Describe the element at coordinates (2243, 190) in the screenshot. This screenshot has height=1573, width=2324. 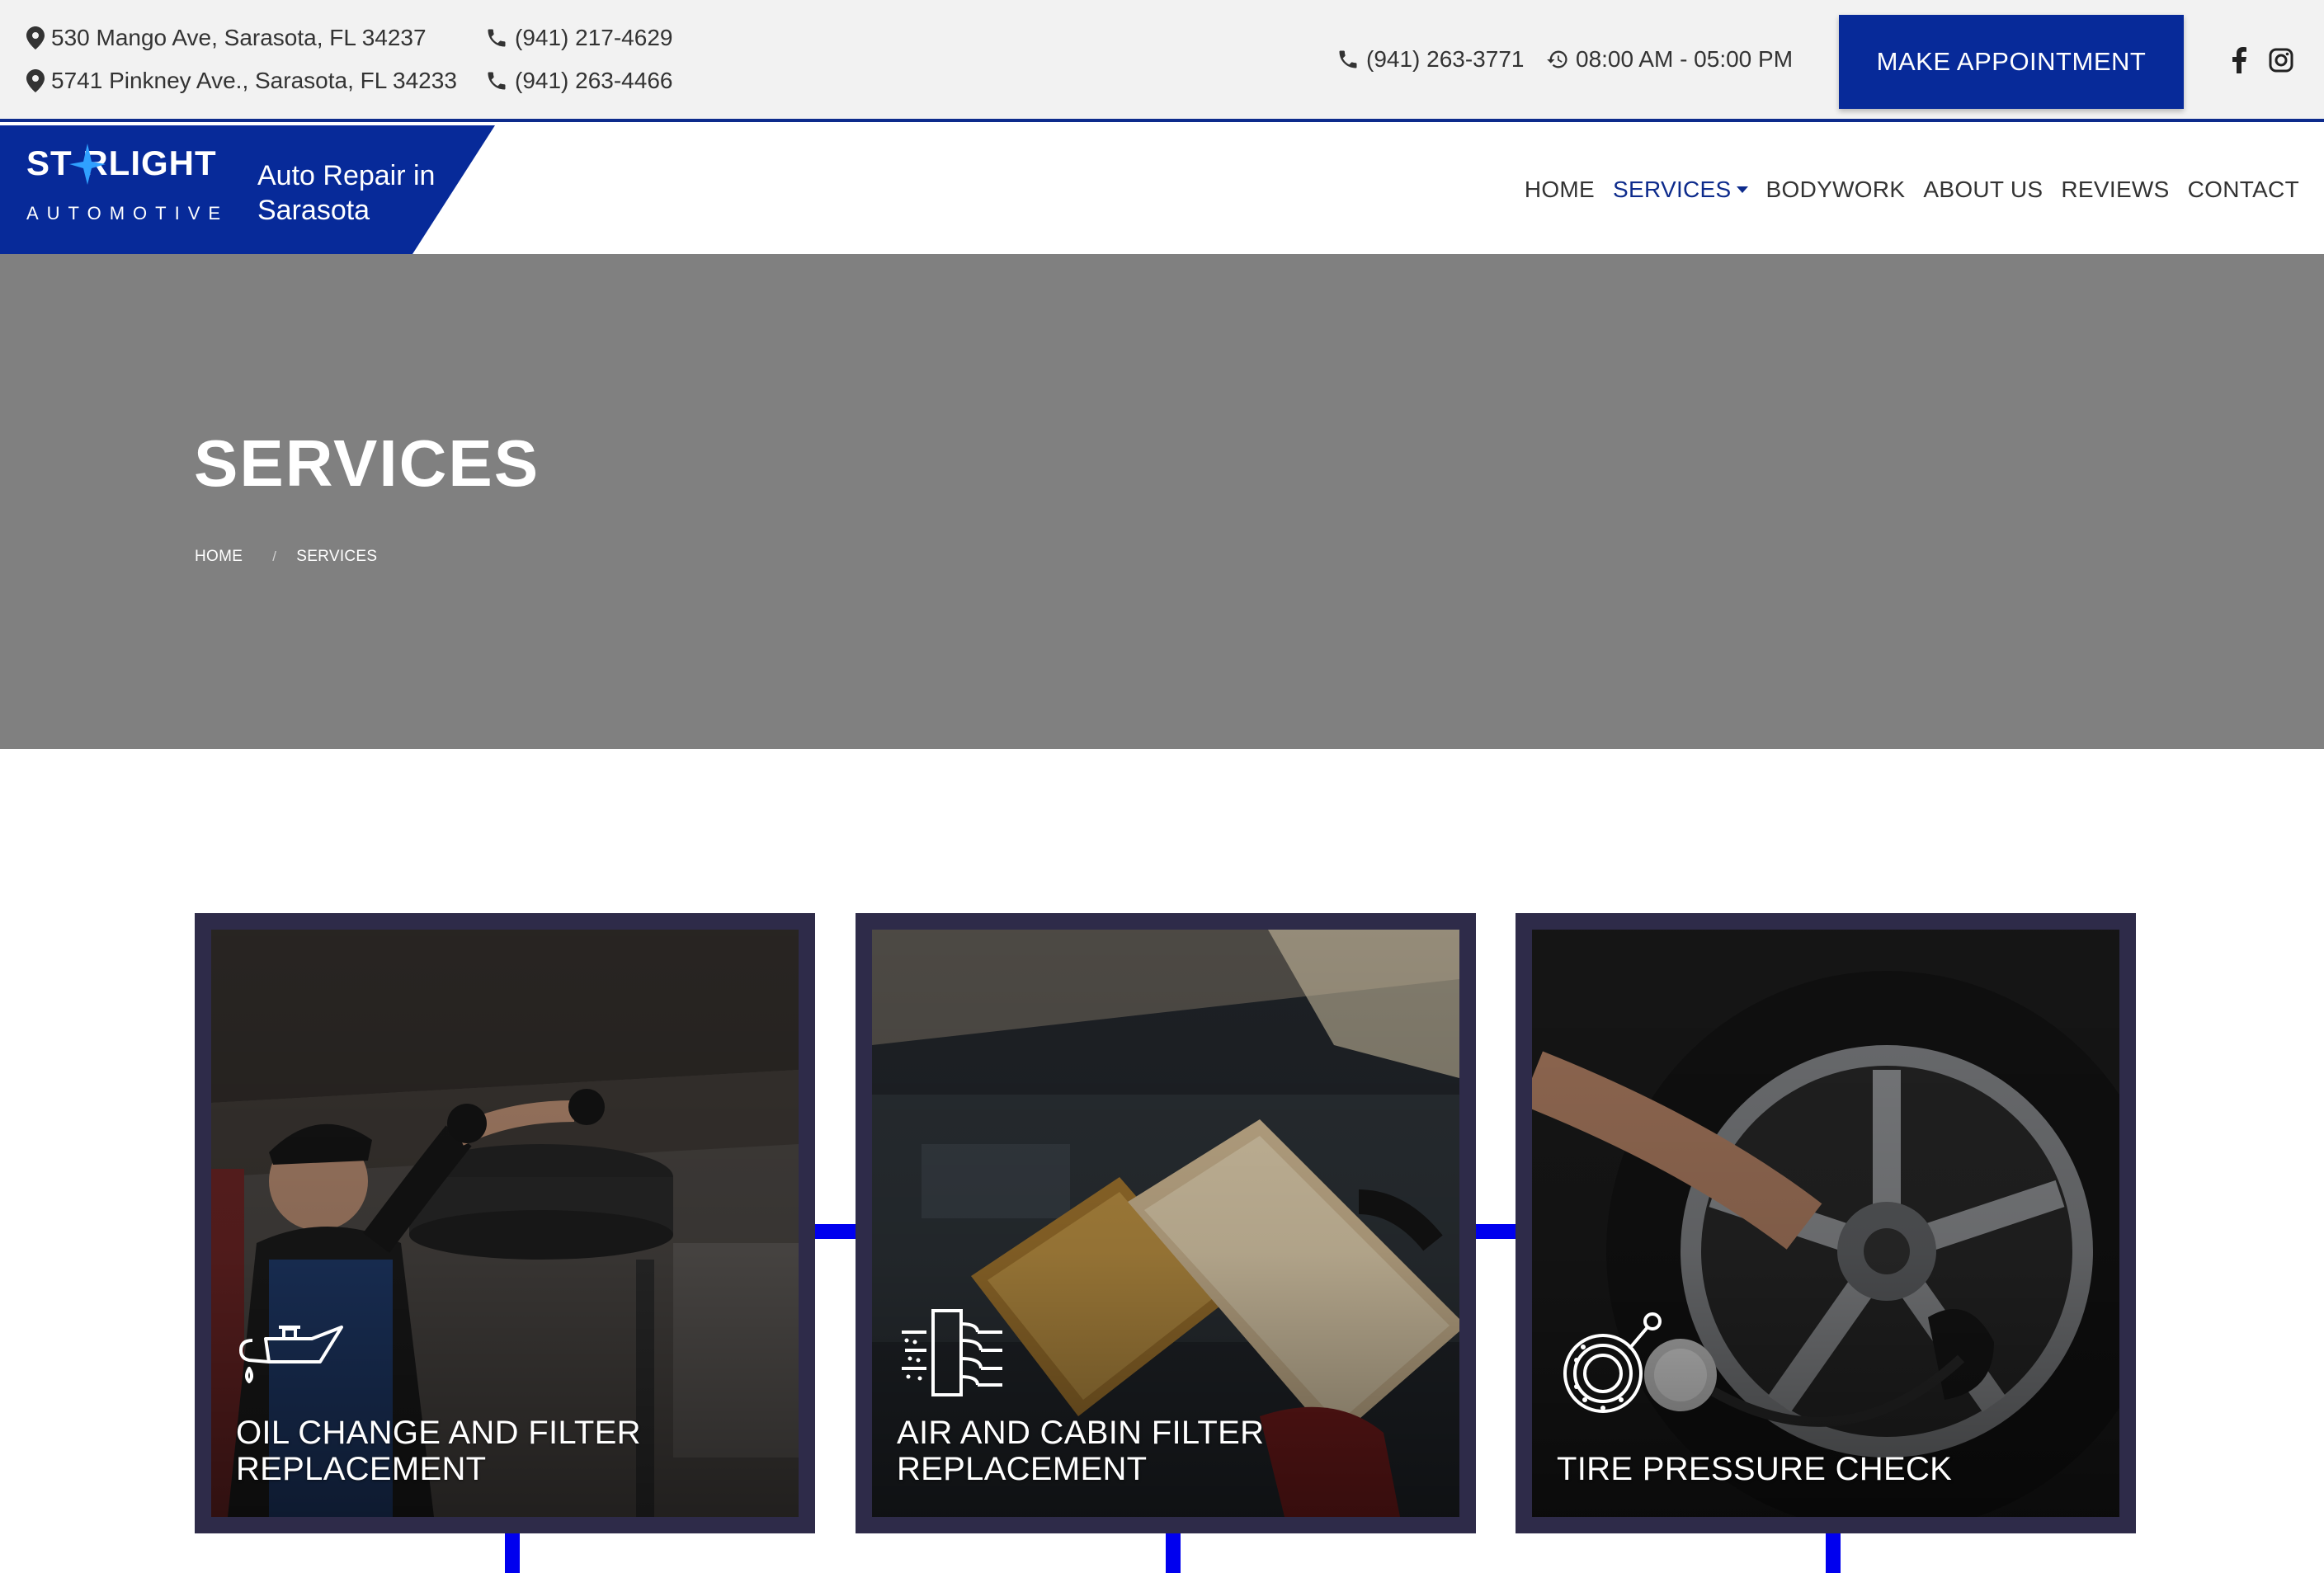
I see `nav-contact: CONTACT` at that location.